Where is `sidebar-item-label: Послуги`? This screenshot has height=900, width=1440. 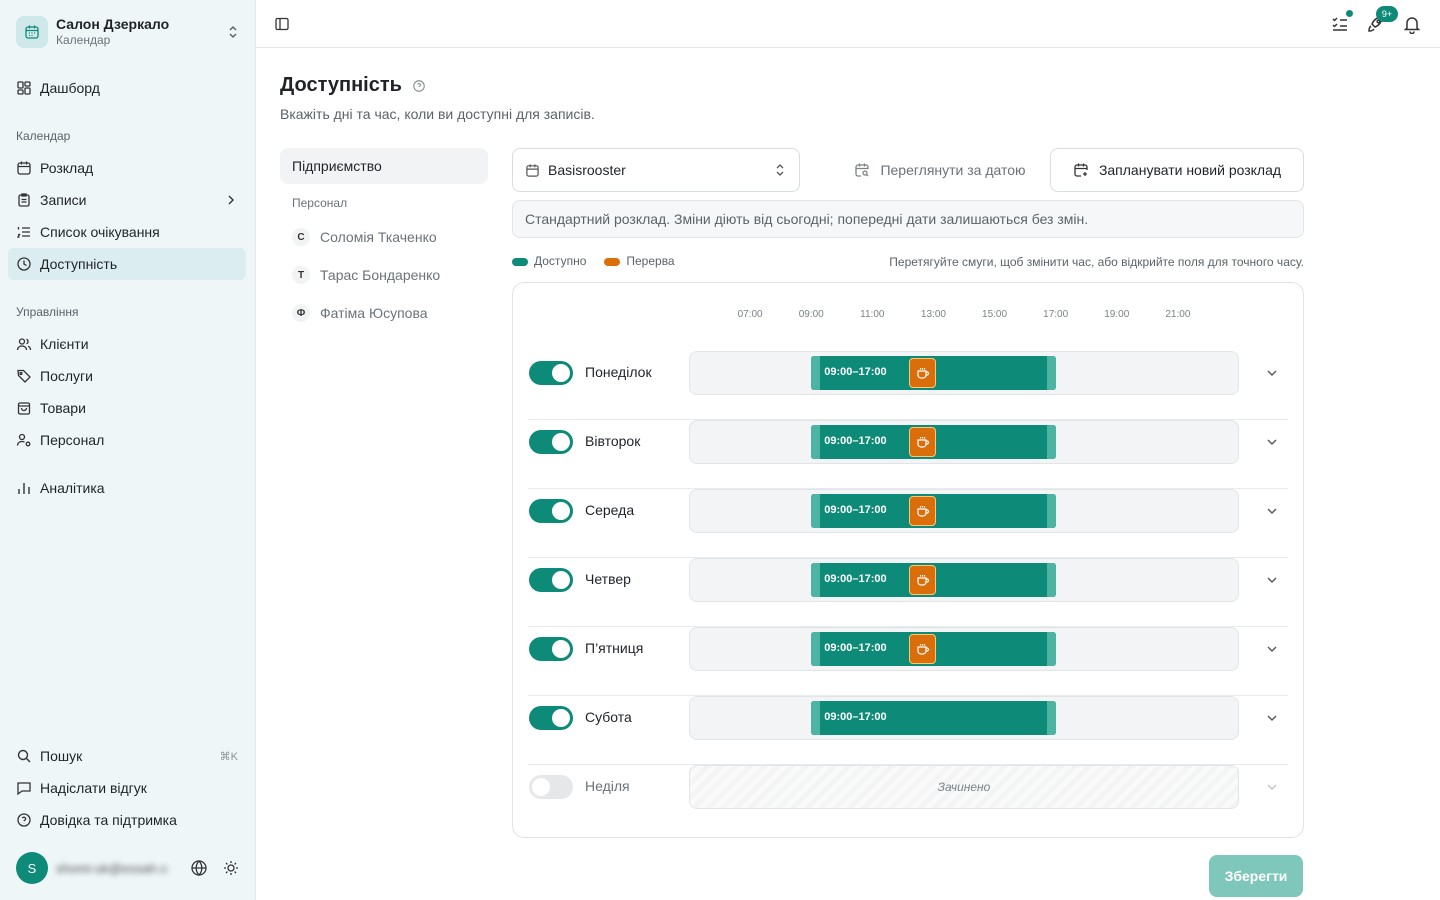
sidebar-item-label: Послуги is located at coordinates (66, 376).